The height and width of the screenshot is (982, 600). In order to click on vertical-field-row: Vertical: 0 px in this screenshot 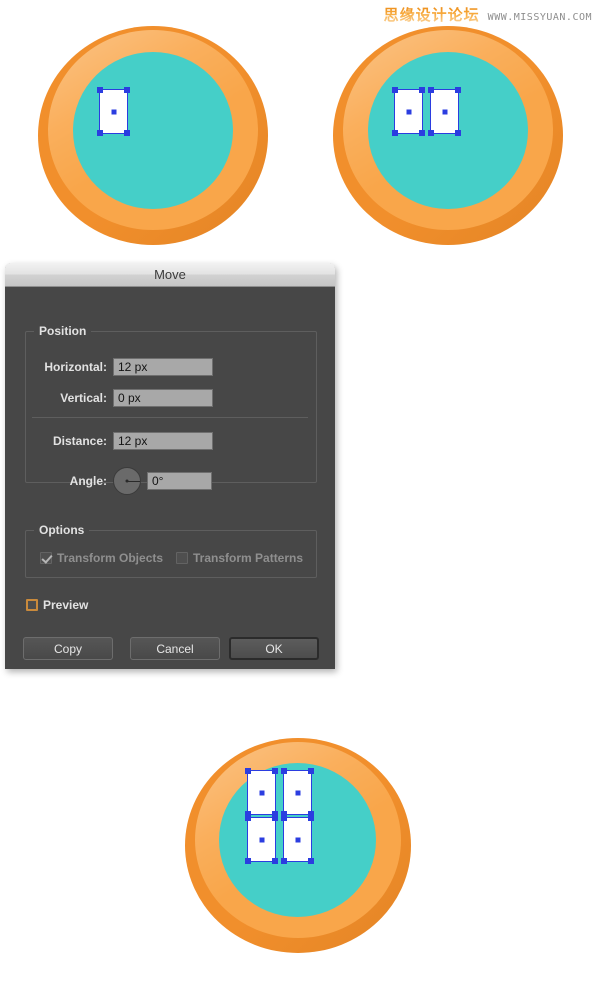, I will do `click(170, 398)`.